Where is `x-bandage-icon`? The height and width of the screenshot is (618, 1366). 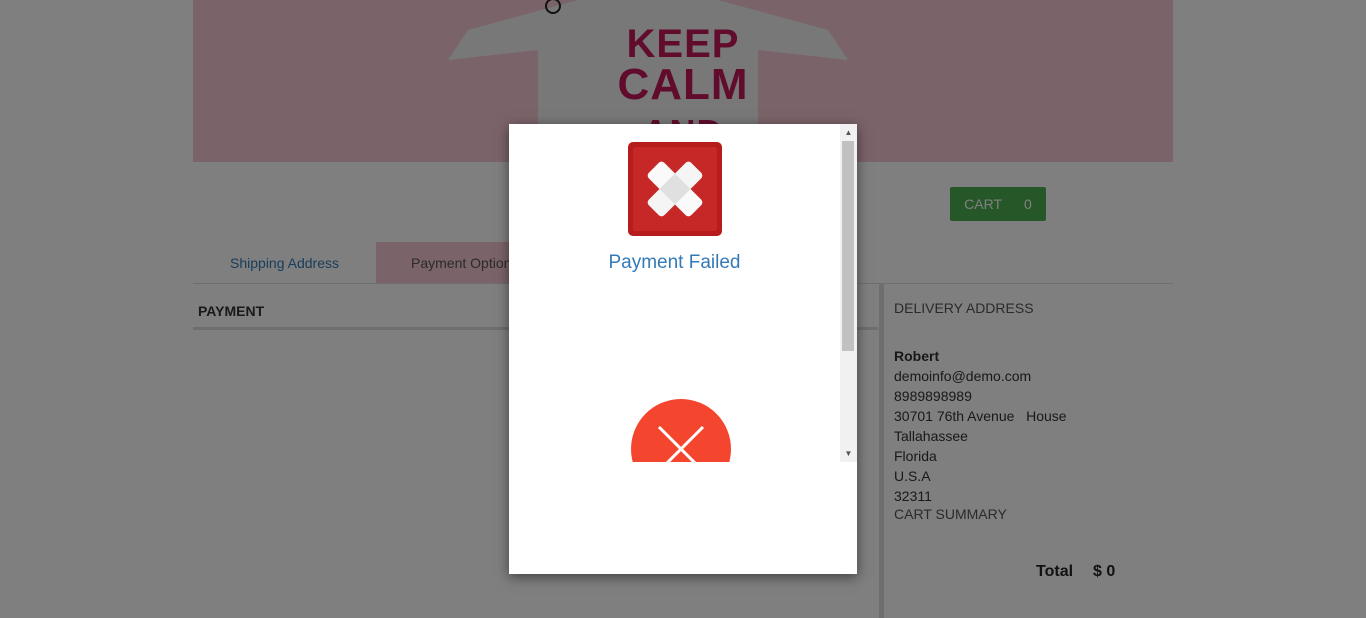
x-bandage-icon is located at coordinates (675, 189).